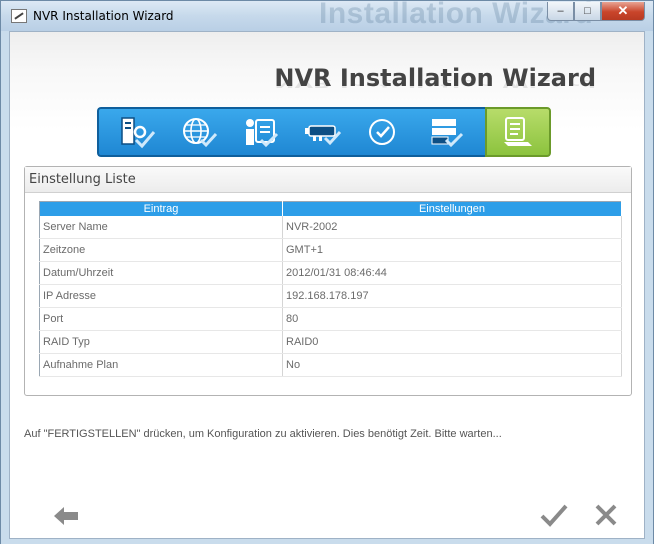 The width and height of the screenshot is (654, 544). What do you see at coordinates (161, 208) in the screenshot?
I see `column-header-entry: Eintrag` at bounding box center [161, 208].